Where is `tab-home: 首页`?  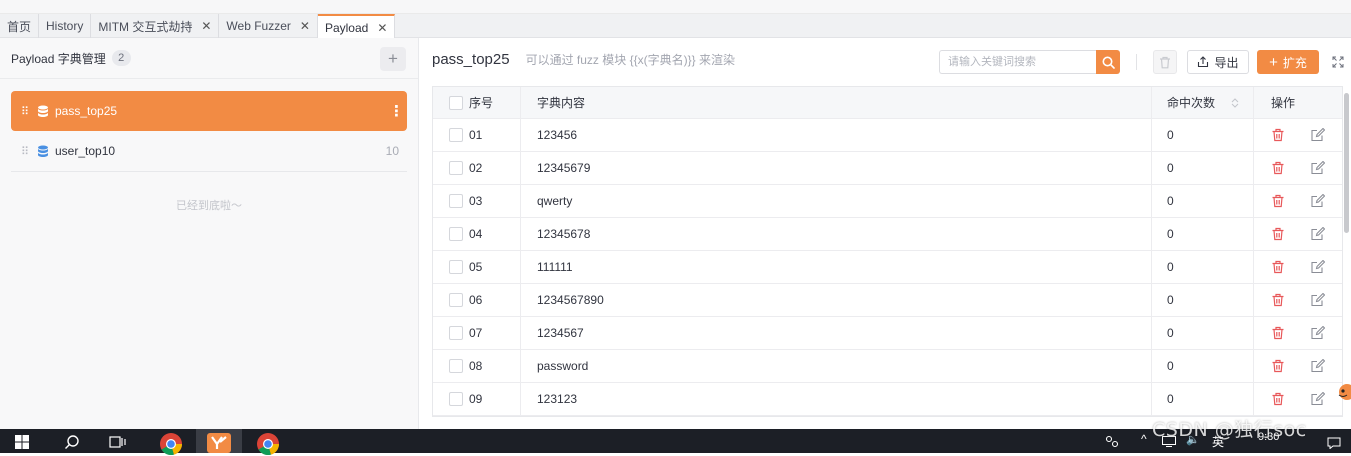
tab-home: 首页 is located at coordinates (20, 26).